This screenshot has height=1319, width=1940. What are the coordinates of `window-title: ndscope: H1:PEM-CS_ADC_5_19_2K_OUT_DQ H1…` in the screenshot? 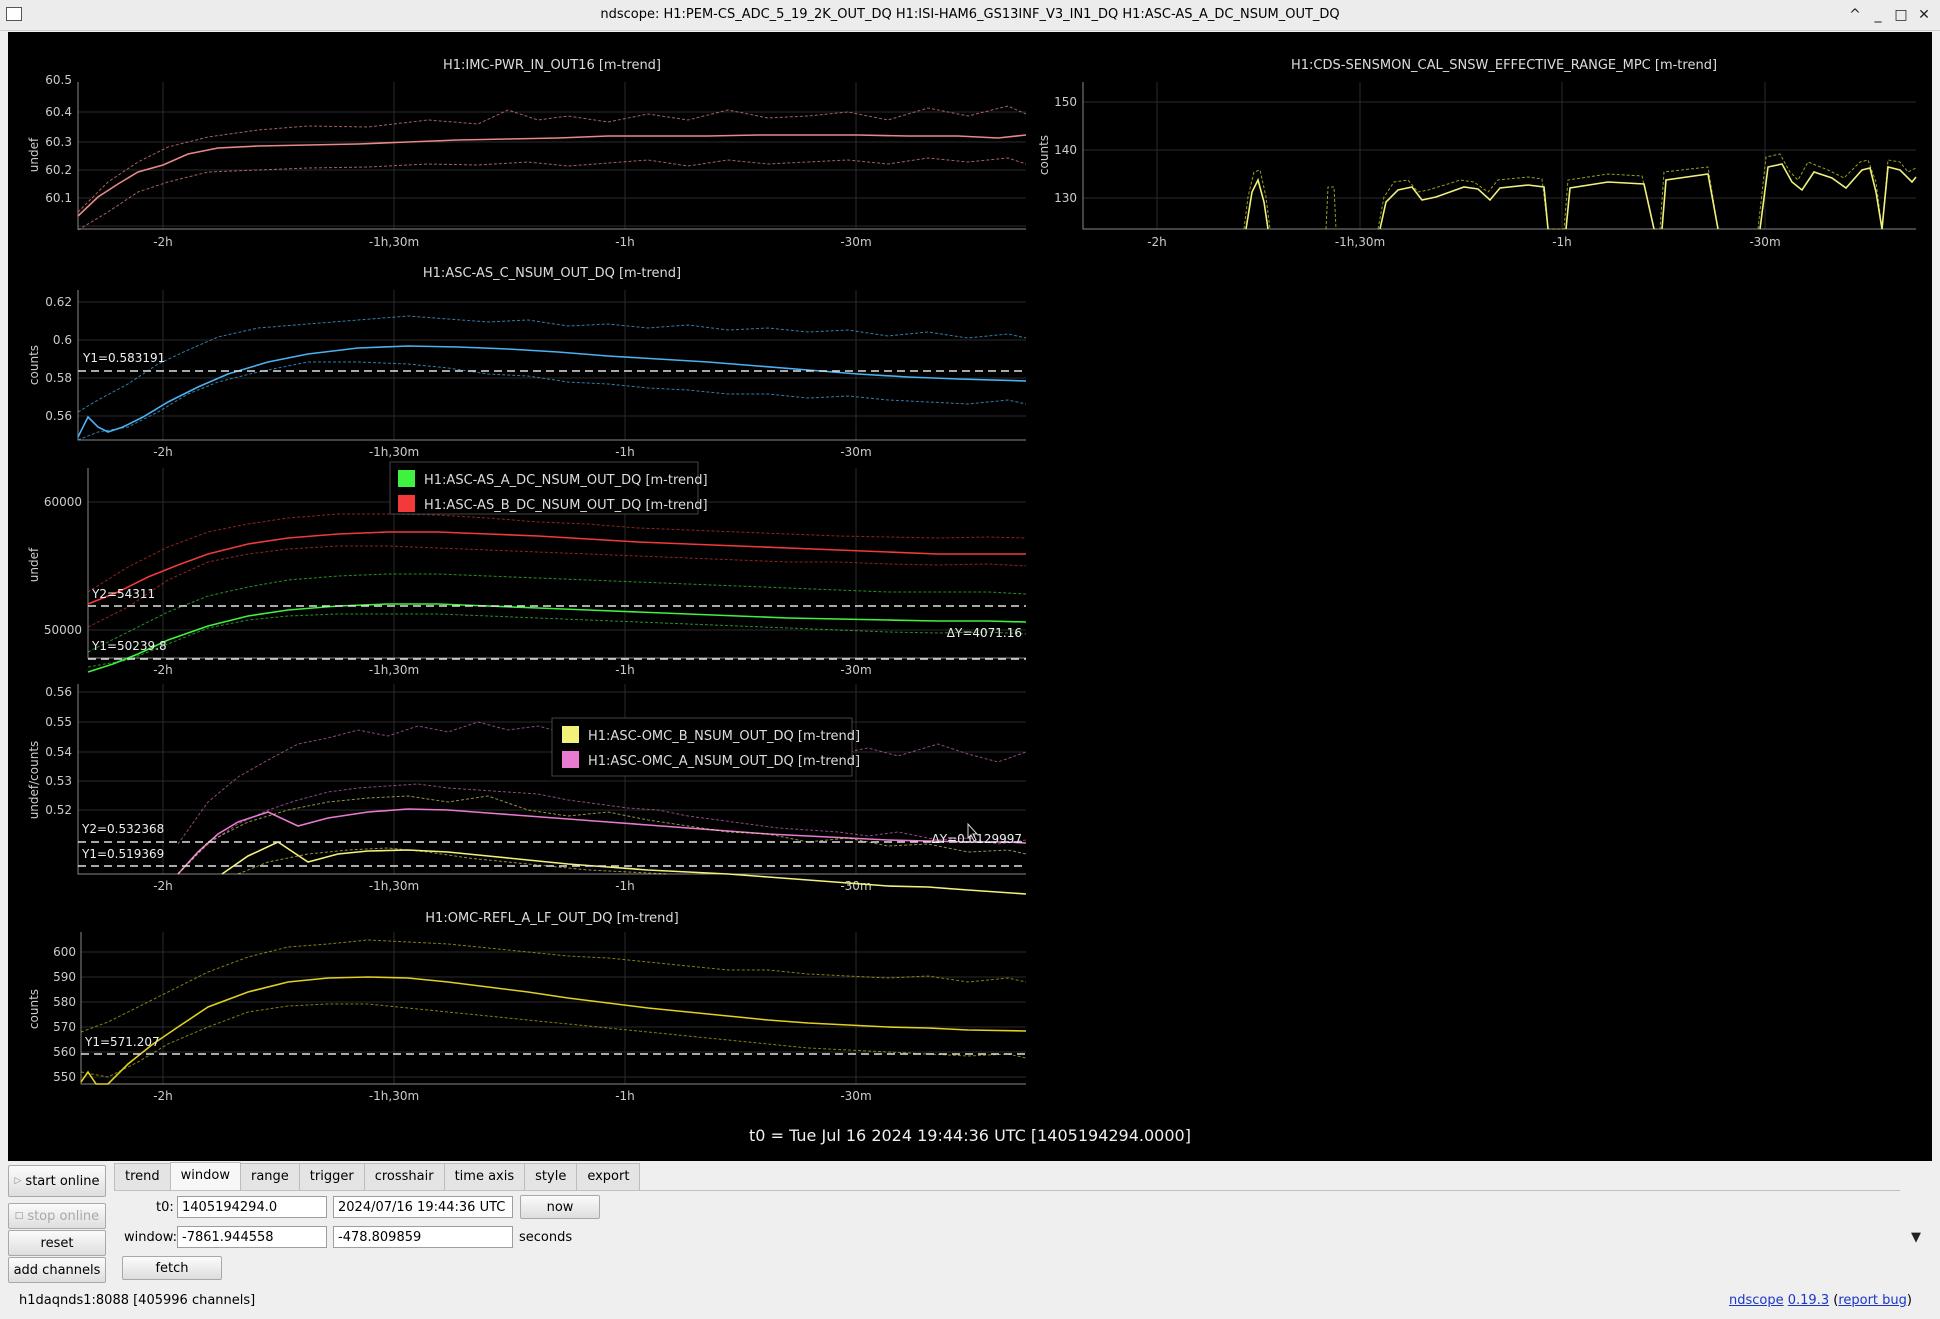 It's located at (970, 14).